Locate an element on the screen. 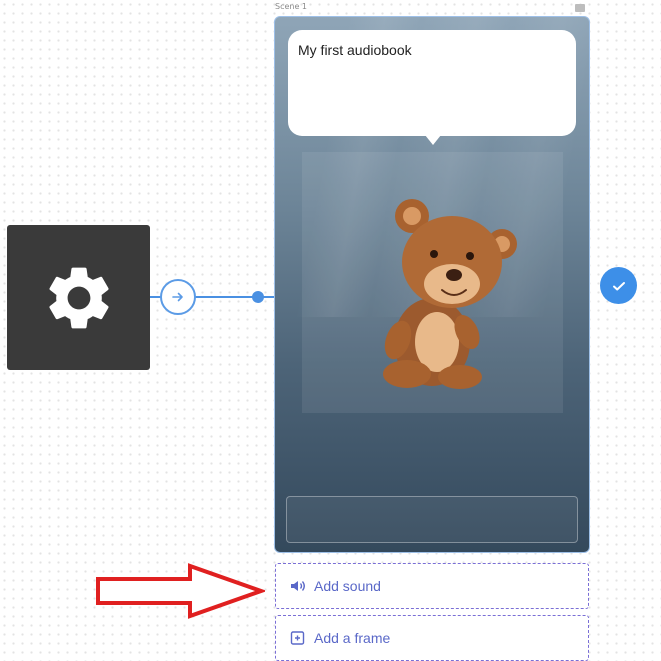 This screenshot has width=661, height=661. add-frame-button: Add a frame is located at coordinates (432, 638).